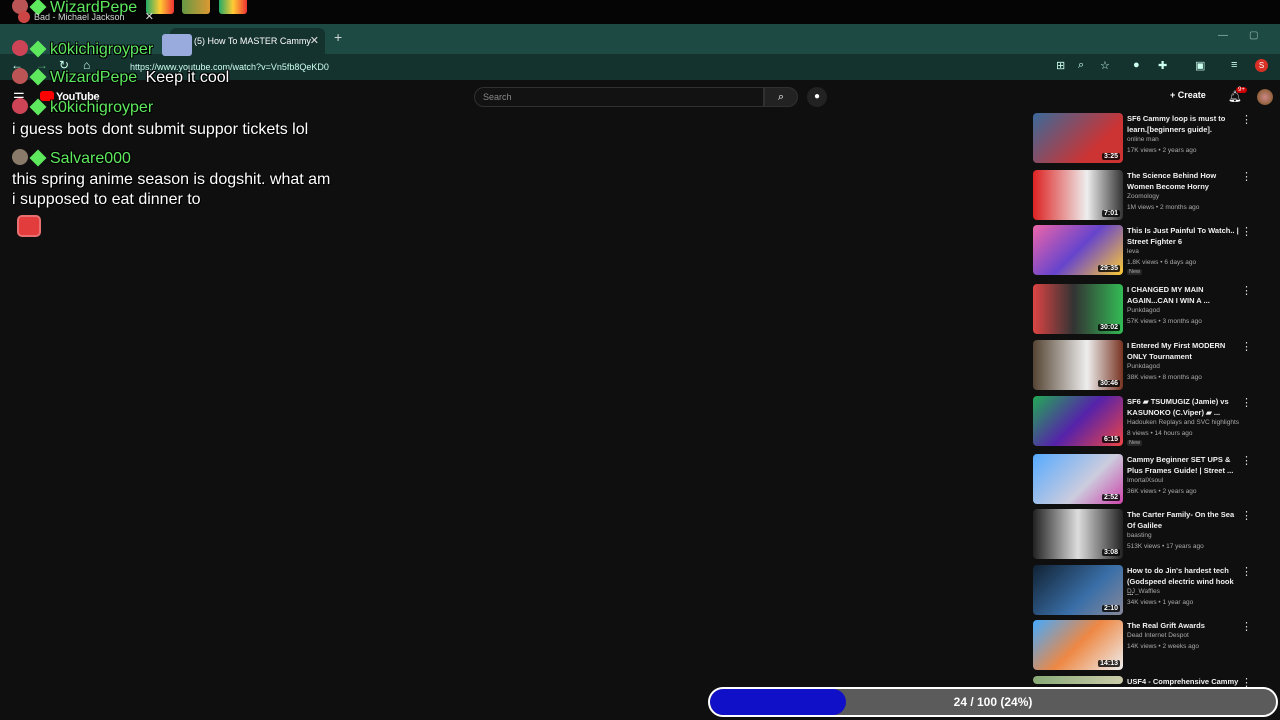 This screenshot has height=720, width=1280. Describe the element at coordinates (1183, 520) in the screenshot. I see `video-title: The Carter Family- On the Sea Of Galilee` at that location.